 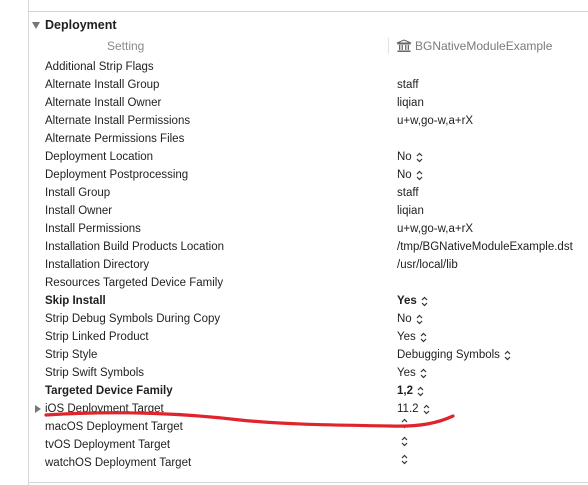 I want to click on setting-name: tvOS Deployment Target, so click(x=108, y=445).